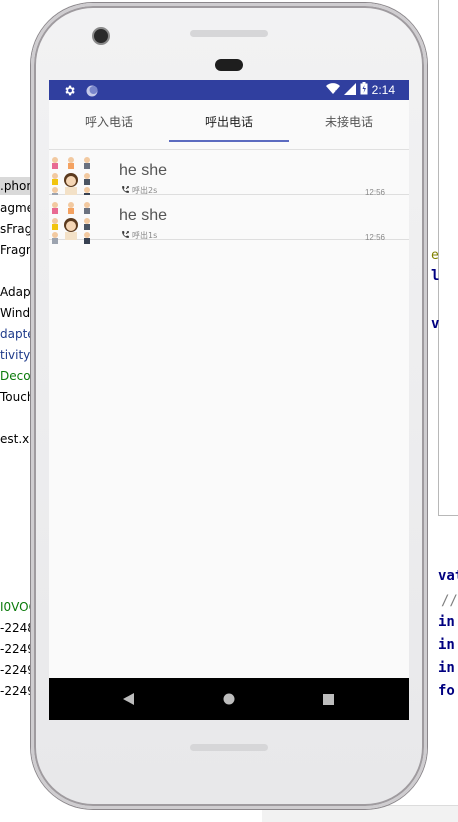 This screenshot has width=458, height=822. What do you see at coordinates (229, 747) in the screenshot?
I see `bottom-bezel-slot` at bounding box center [229, 747].